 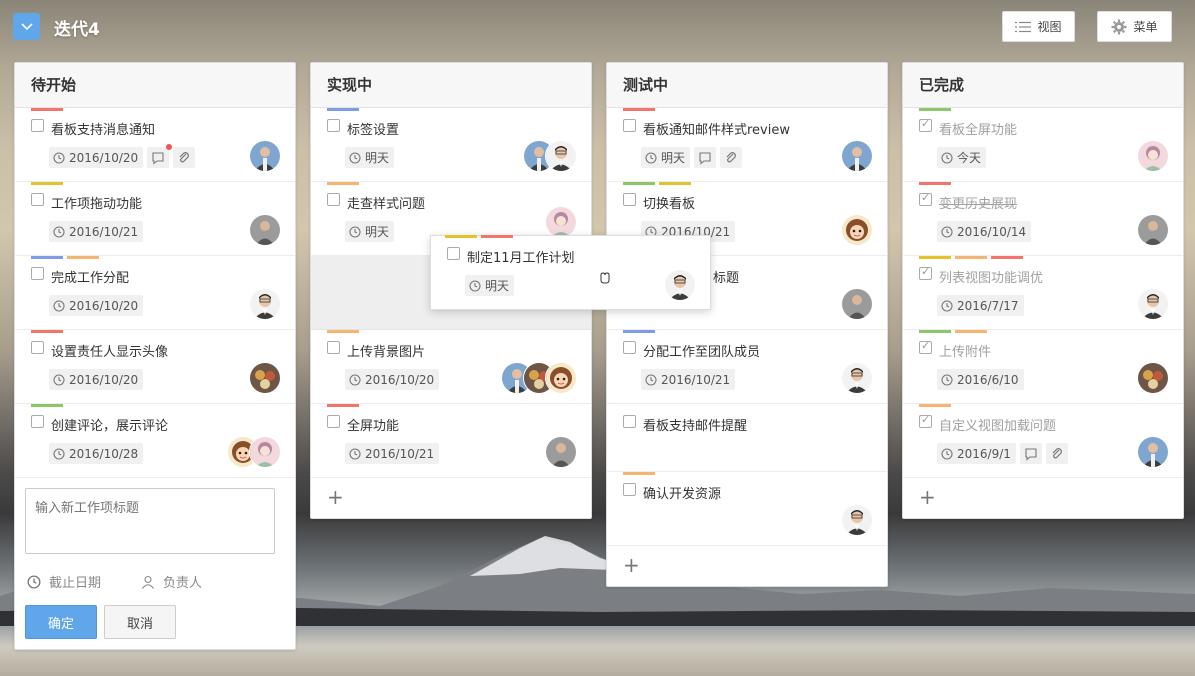 What do you see at coordinates (980, 379) in the screenshot?
I see `due-date-chip: 2016/6/10` at bounding box center [980, 379].